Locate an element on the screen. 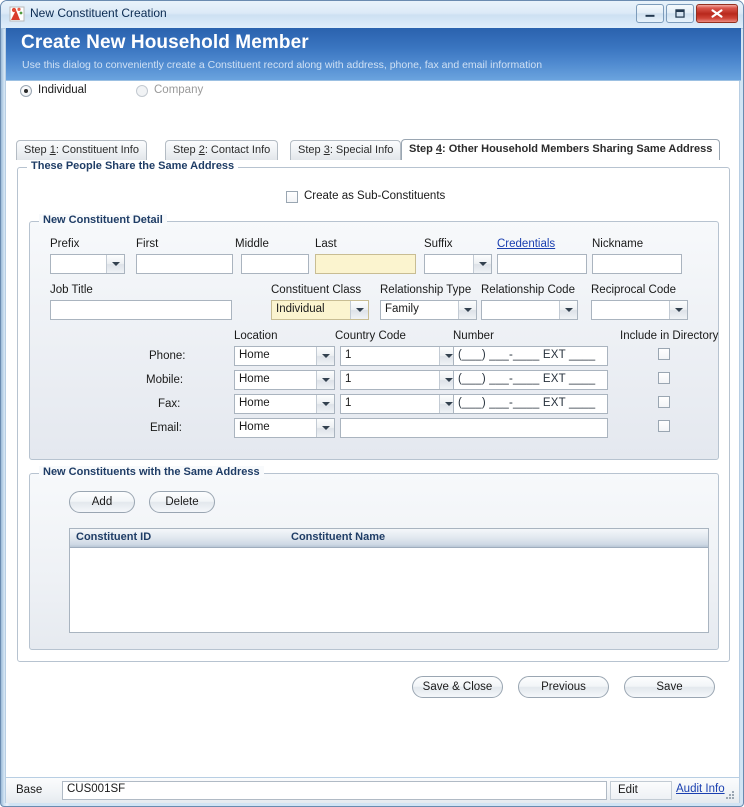 This screenshot has height=807, width=744. radio-company-label: Company is located at coordinates (179, 90).